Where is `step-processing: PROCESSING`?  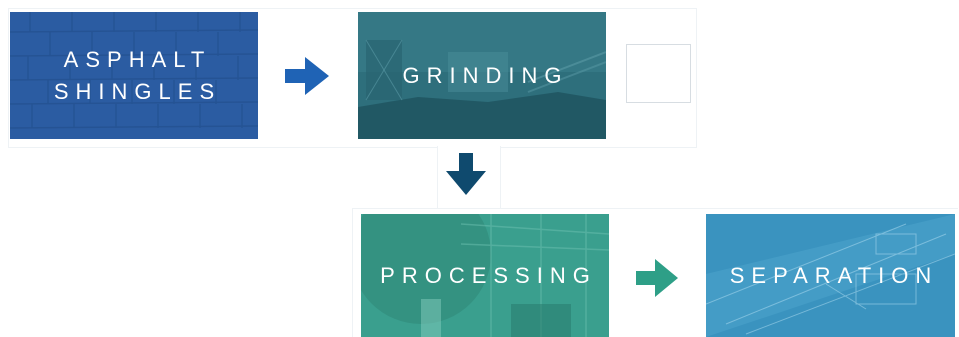 step-processing: PROCESSING is located at coordinates (485, 275).